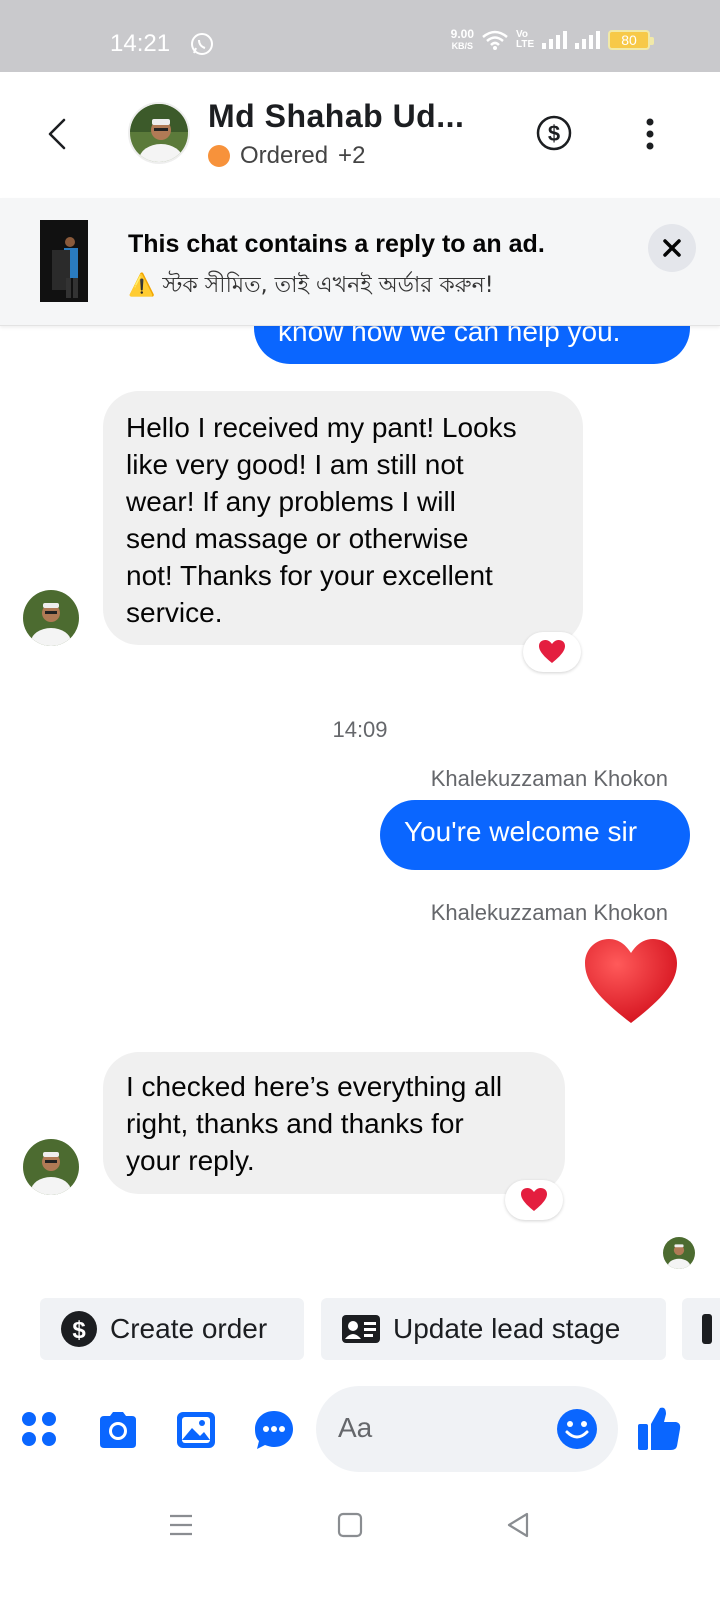  What do you see at coordinates (181, 1525) in the screenshot?
I see `menu-icon` at bounding box center [181, 1525].